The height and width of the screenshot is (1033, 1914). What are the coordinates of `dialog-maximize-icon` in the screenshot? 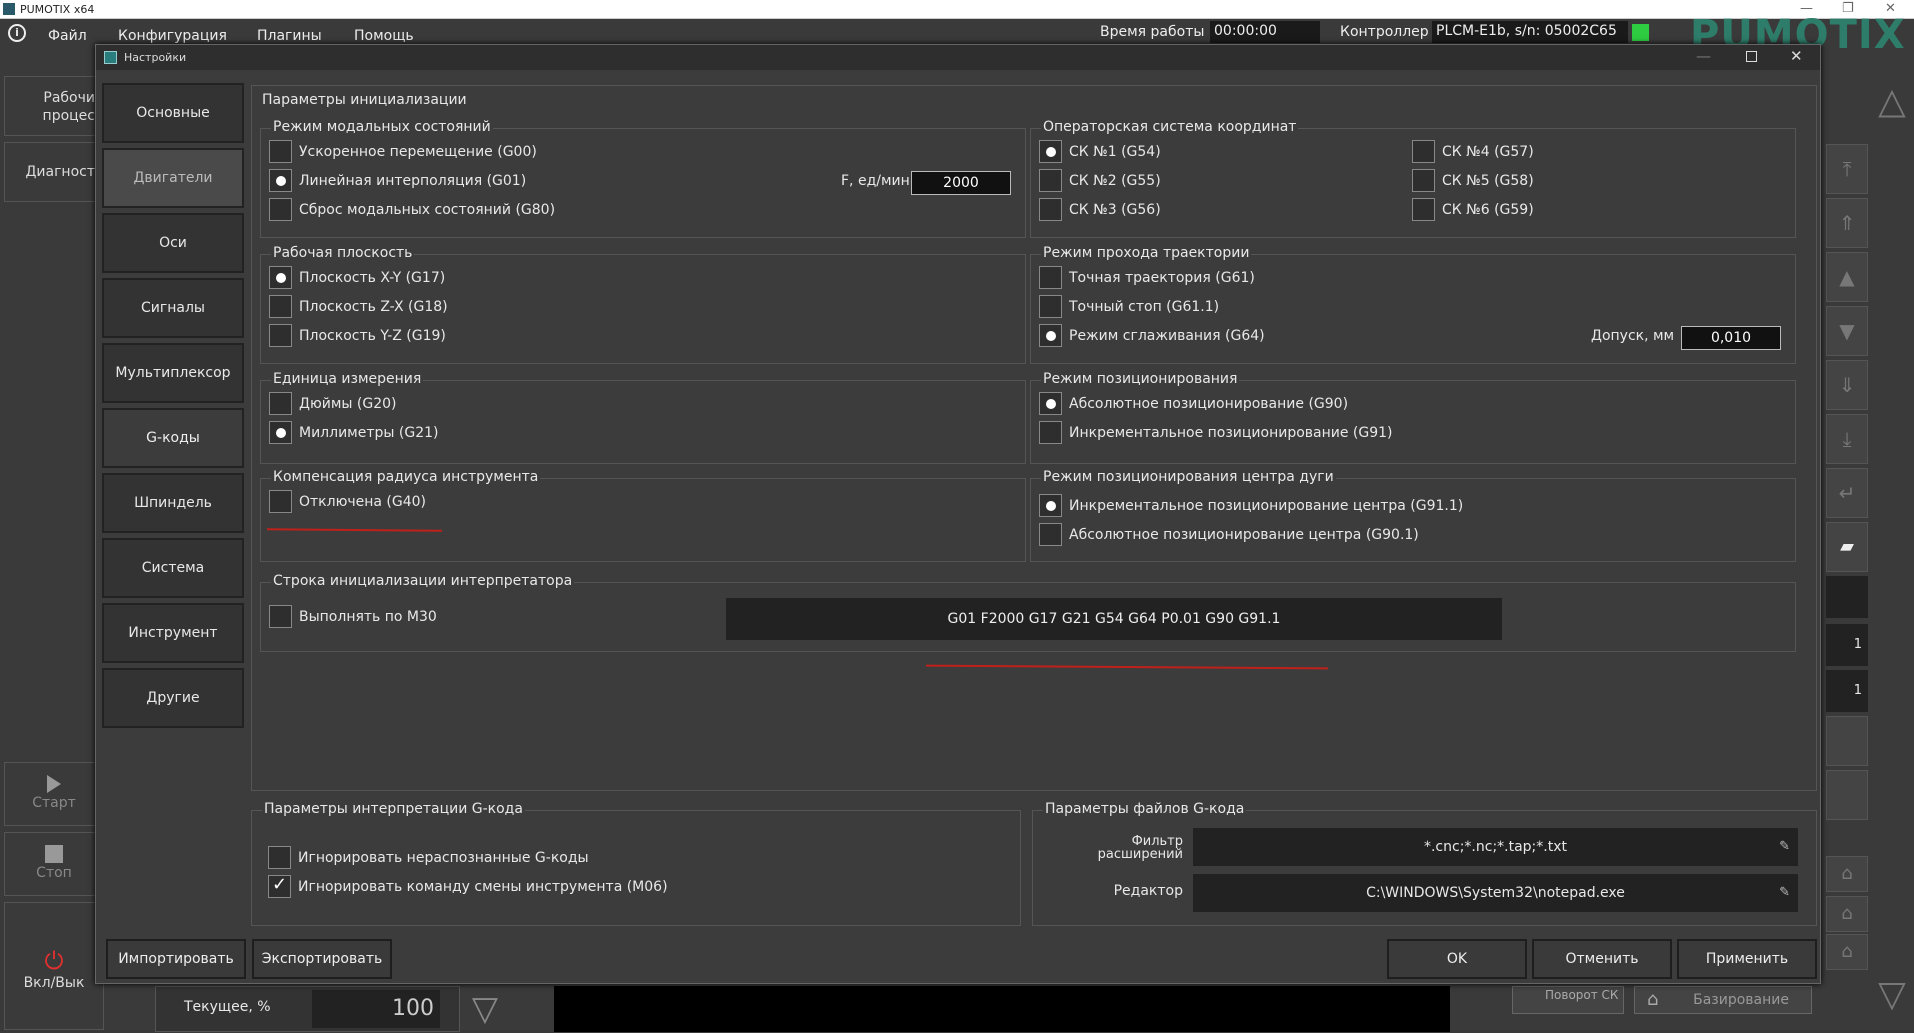 It's located at (1751, 56).